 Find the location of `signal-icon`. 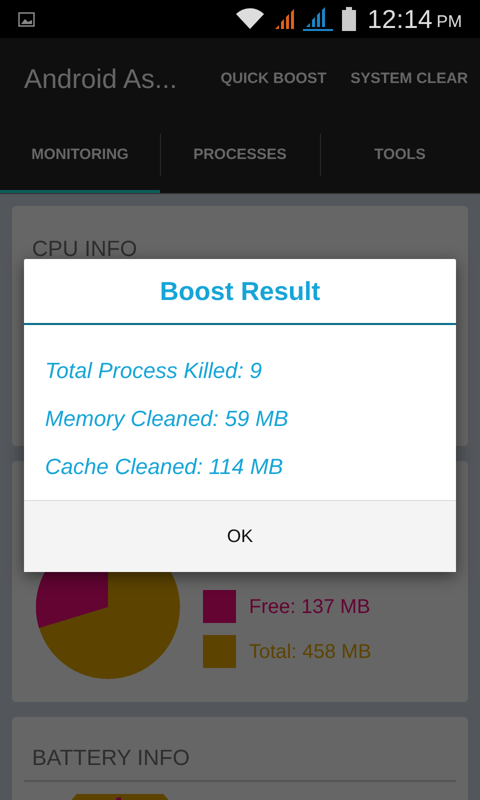

signal-icon is located at coordinates (318, 19).